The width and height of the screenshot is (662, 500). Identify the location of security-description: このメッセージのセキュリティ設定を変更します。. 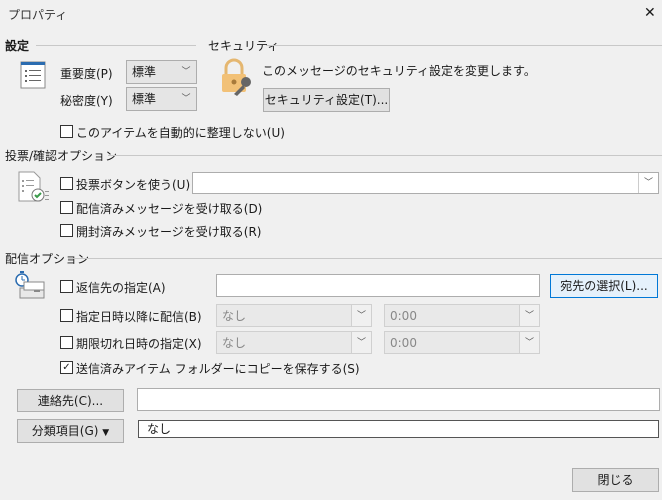
(399, 71).